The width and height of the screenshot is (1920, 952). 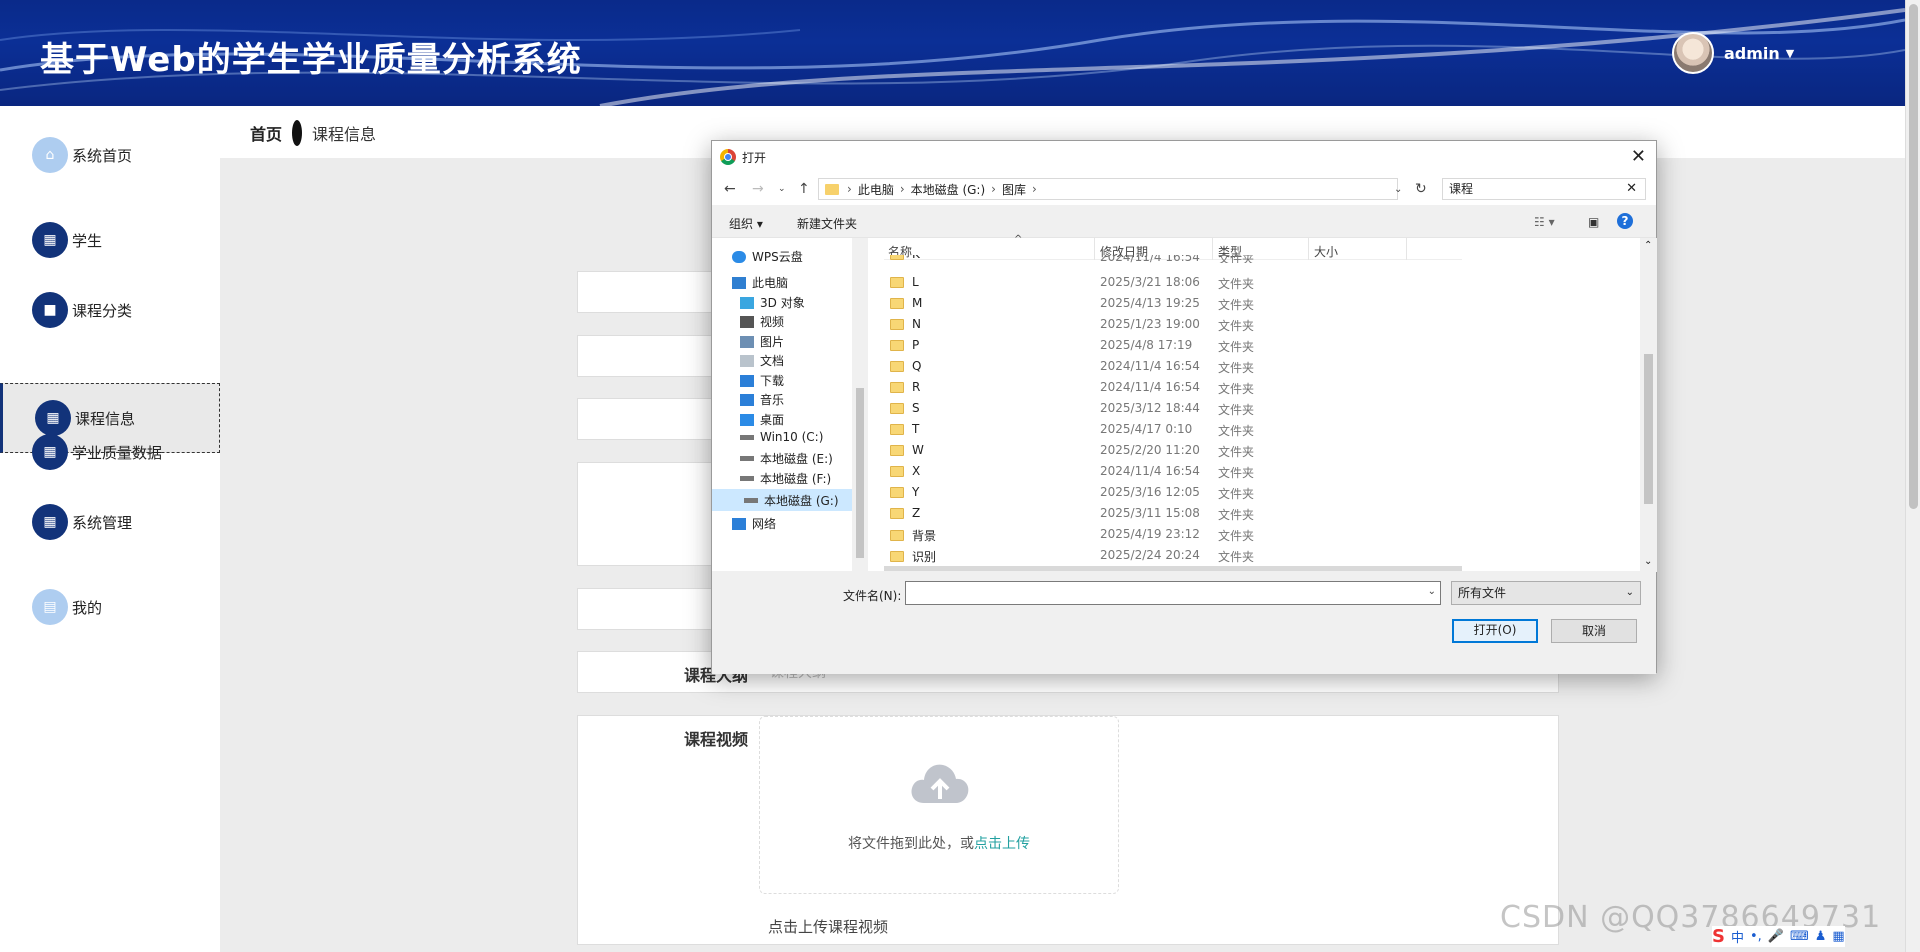 I want to click on filename-input: ⌄, so click(x=1173, y=593).